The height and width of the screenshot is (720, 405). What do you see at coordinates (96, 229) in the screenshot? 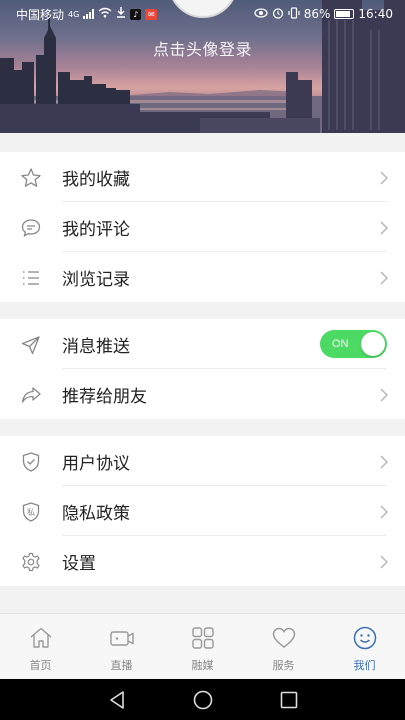
I see `menu-item-label: 我的评论` at bounding box center [96, 229].